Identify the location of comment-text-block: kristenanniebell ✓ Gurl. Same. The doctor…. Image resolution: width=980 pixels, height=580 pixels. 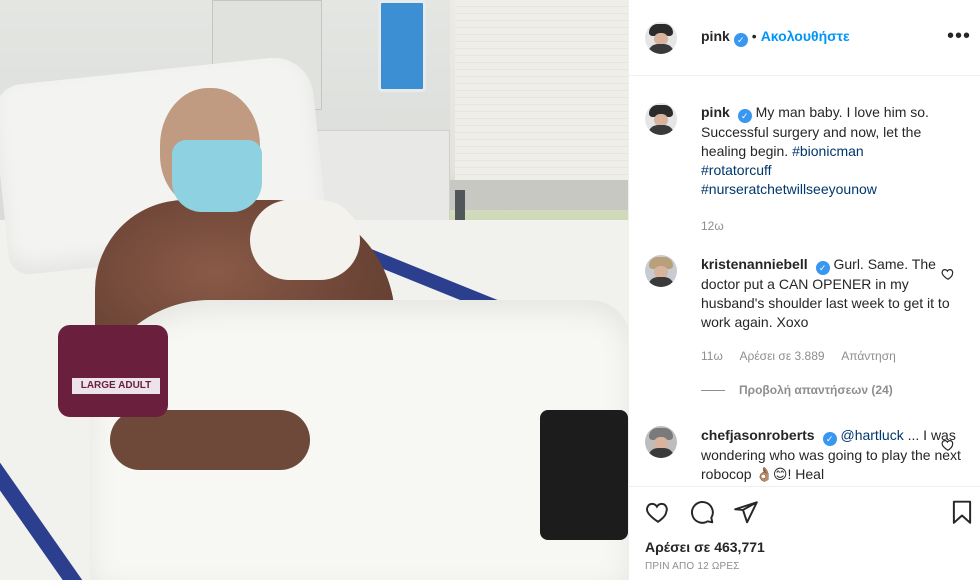
(831, 293).